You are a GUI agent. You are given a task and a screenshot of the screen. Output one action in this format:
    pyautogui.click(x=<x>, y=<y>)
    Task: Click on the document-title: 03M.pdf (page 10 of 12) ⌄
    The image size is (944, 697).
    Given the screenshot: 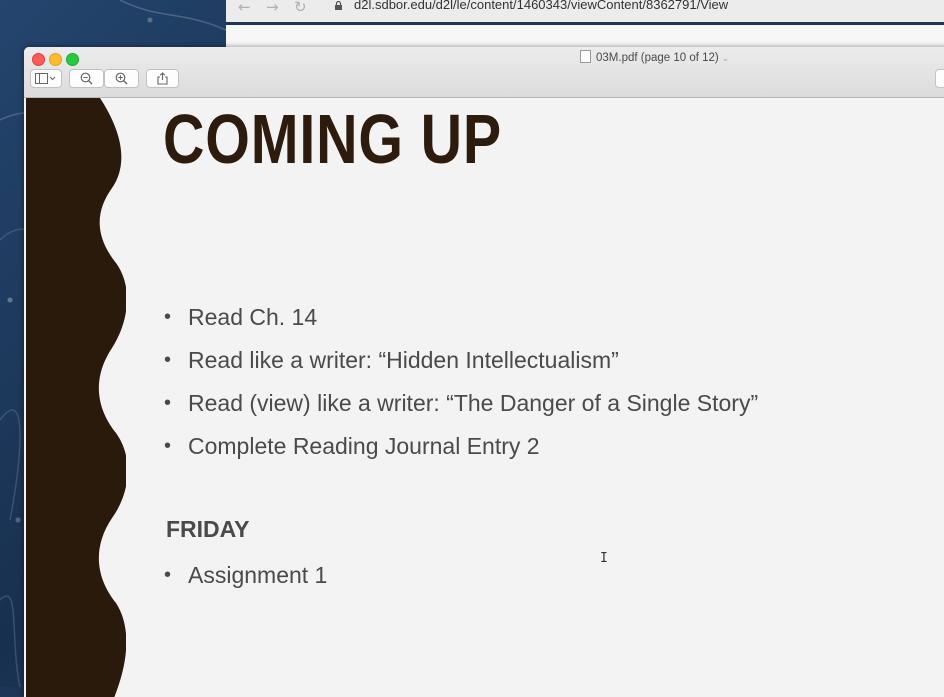 What is the action you would take?
    pyautogui.click(x=654, y=57)
    